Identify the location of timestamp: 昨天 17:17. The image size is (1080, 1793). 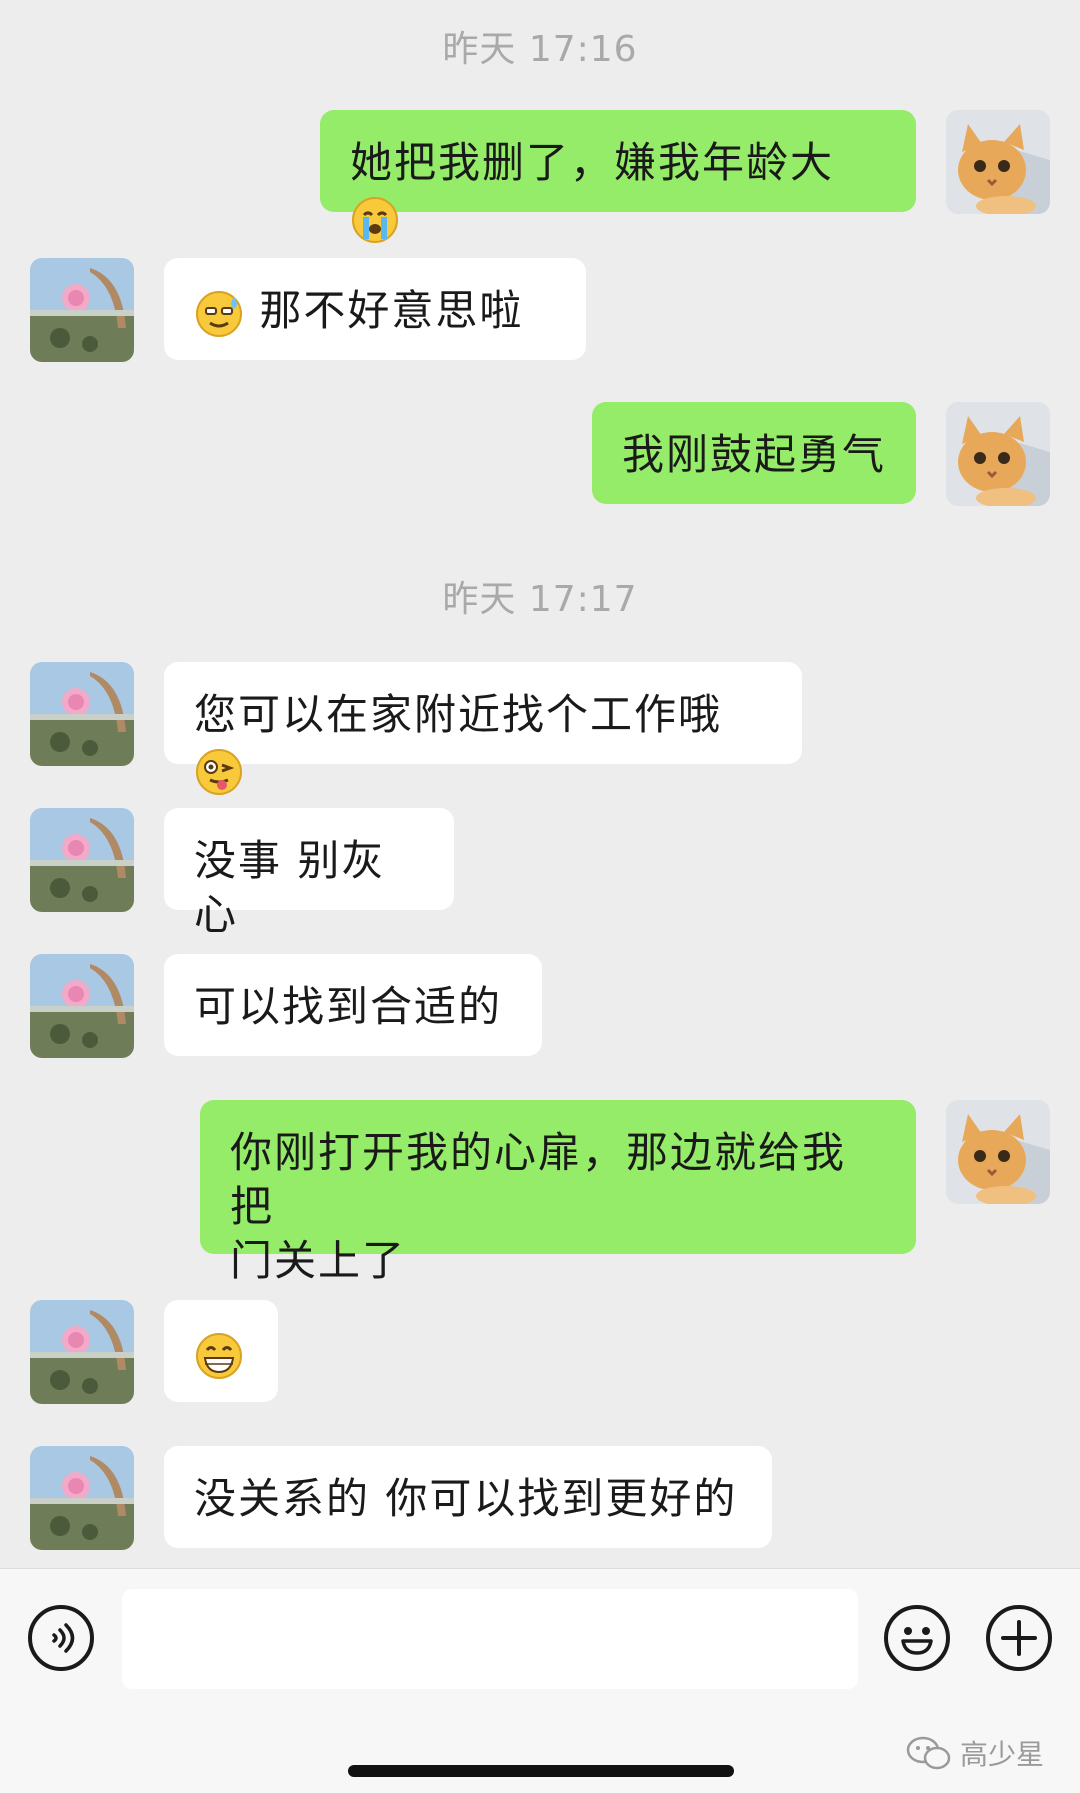
(540, 599).